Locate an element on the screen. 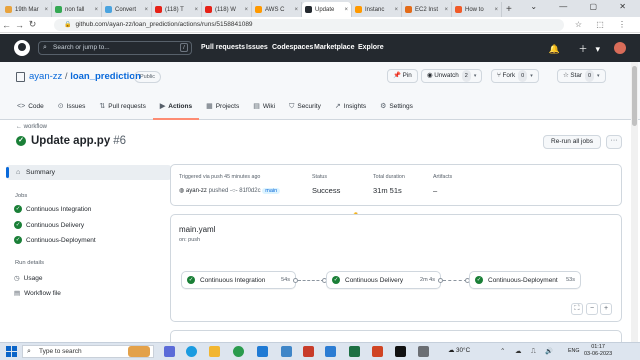 The height and width of the screenshot is (360, 640). reload-icon: ↻ is located at coordinates (32, 24).